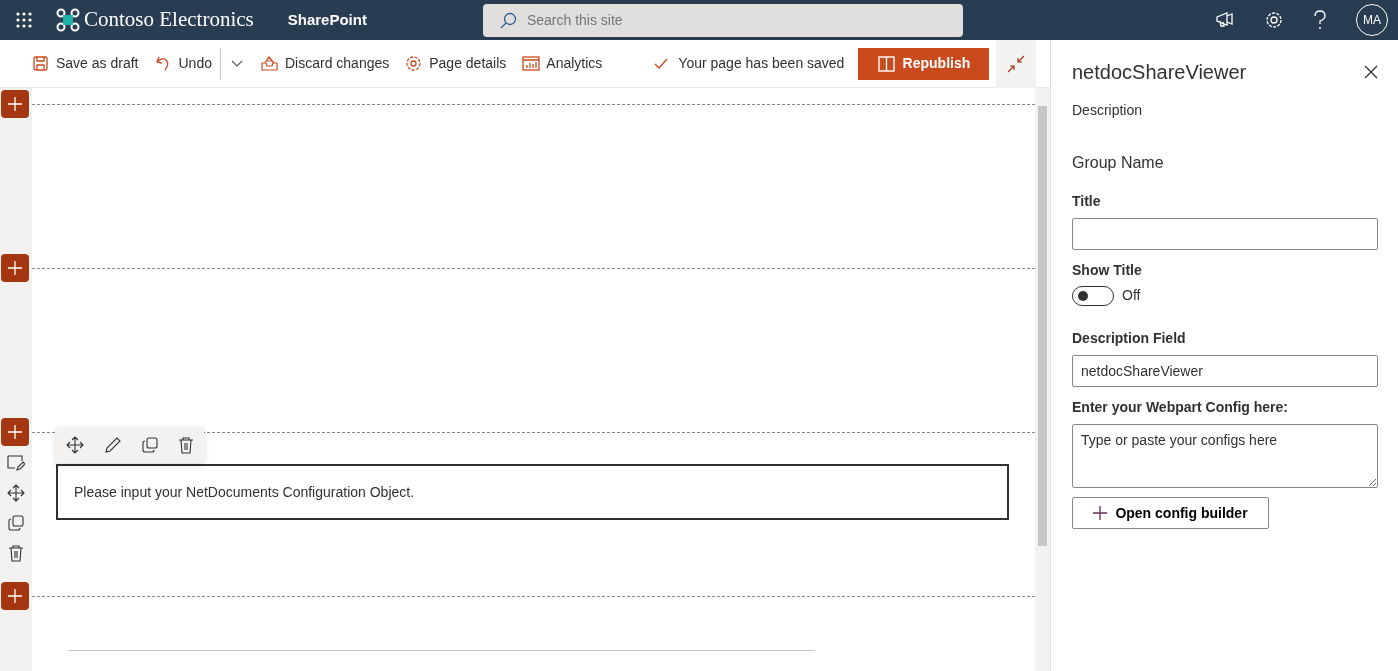 This screenshot has width=1398, height=671. I want to click on panel-title: netdocShareViewer, so click(1159, 72).